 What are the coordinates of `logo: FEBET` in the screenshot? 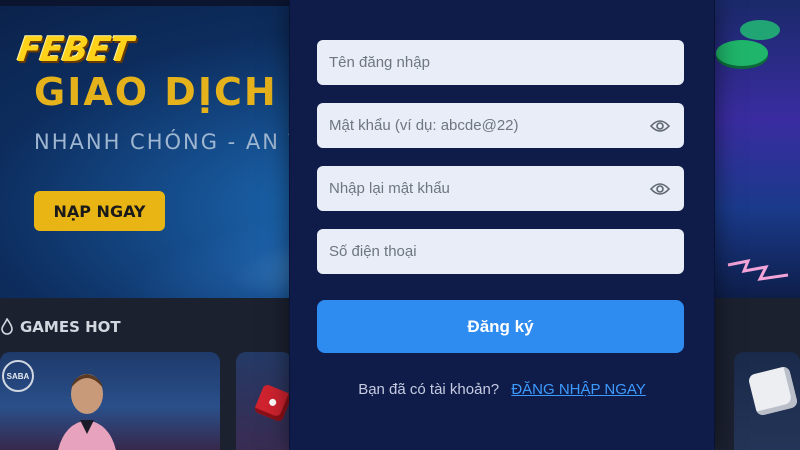 It's located at (74, 50).